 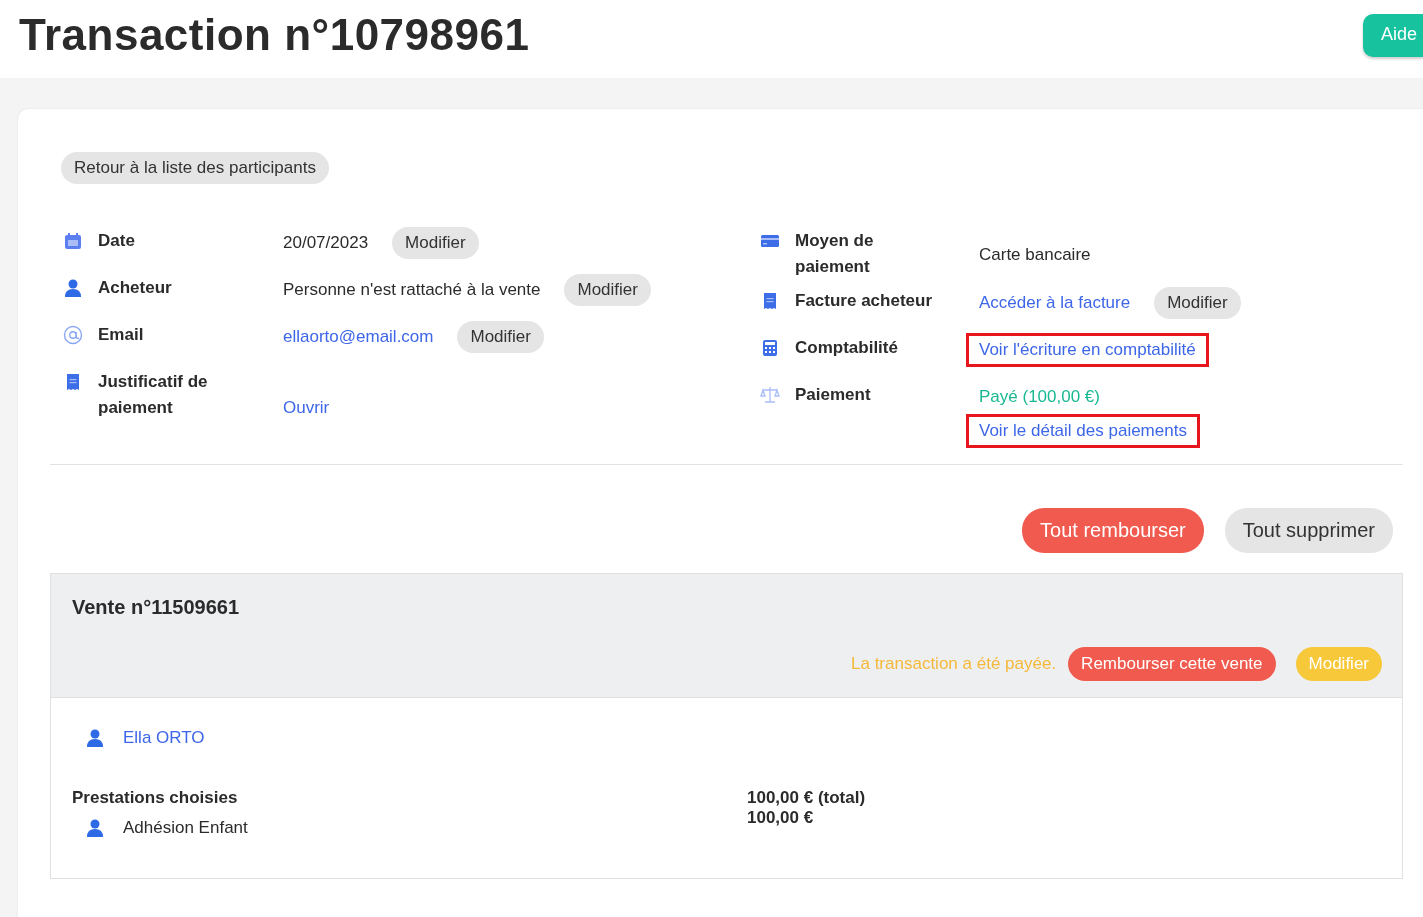 I want to click on refund-sale-button: Rembourser cette vente, so click(x=1172, y=664).